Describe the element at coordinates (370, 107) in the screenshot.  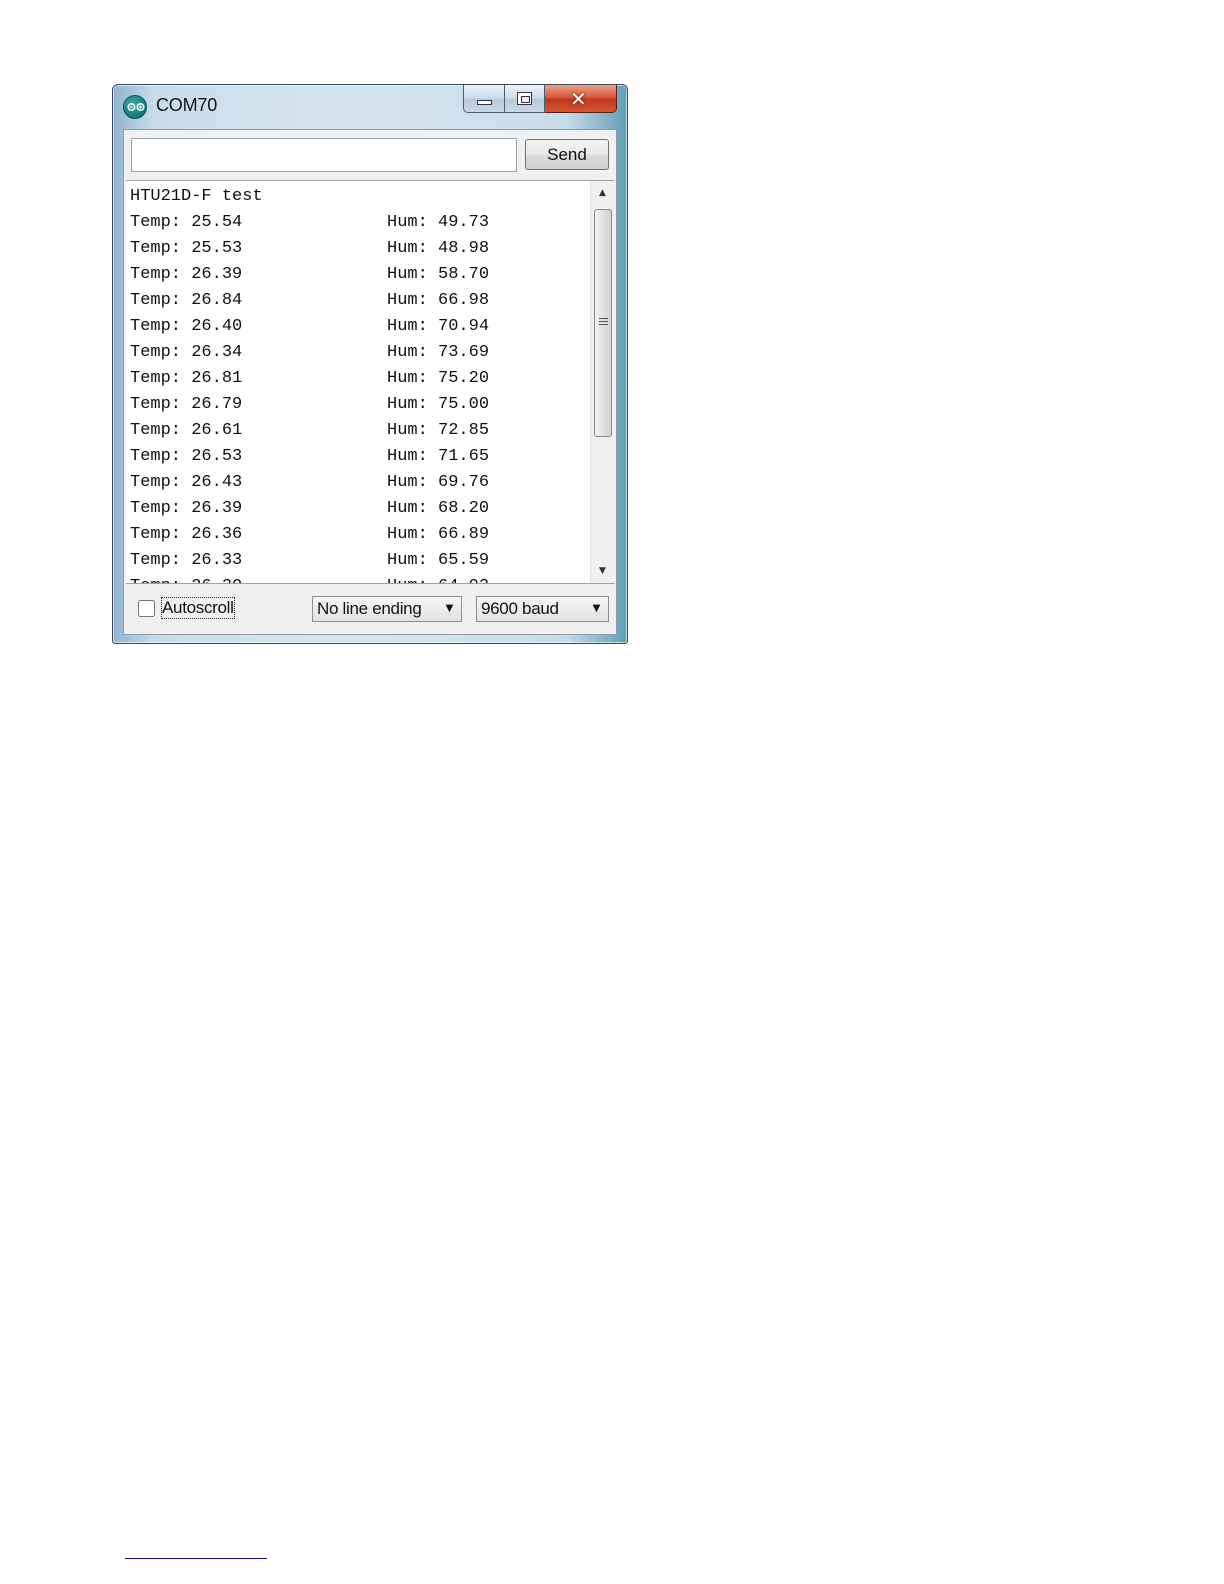
I see `title-bar: COM70 ✕` at that location.